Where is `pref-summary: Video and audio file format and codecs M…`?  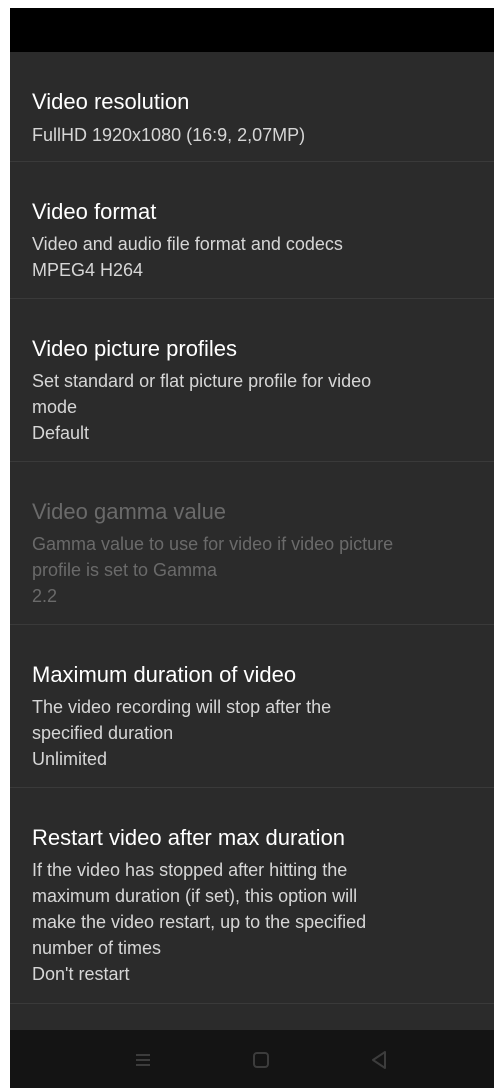
pref-summary: Video and audio file format and codecs M… is located at coordinates (187, 257).